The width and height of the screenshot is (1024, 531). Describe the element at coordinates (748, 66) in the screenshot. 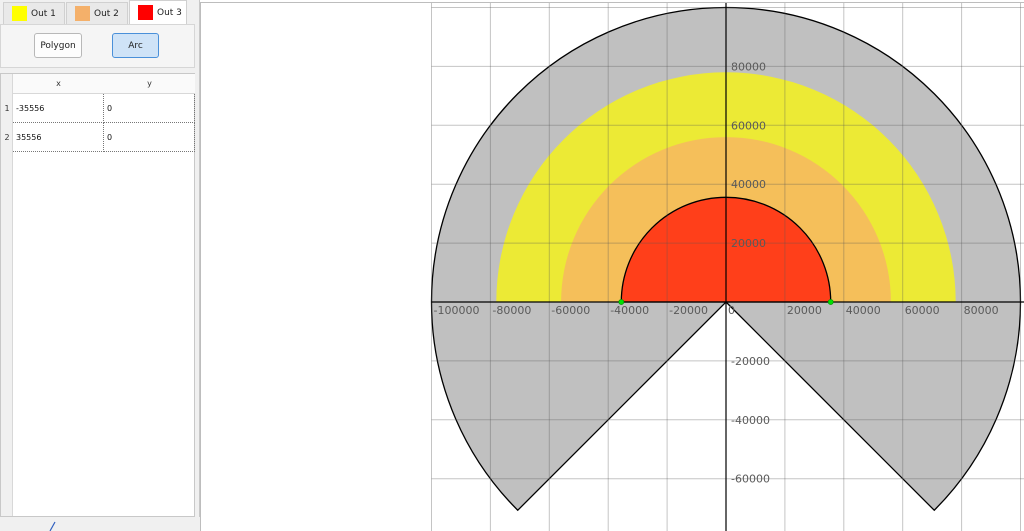

I see `y-tick-label: 80000` at that location.